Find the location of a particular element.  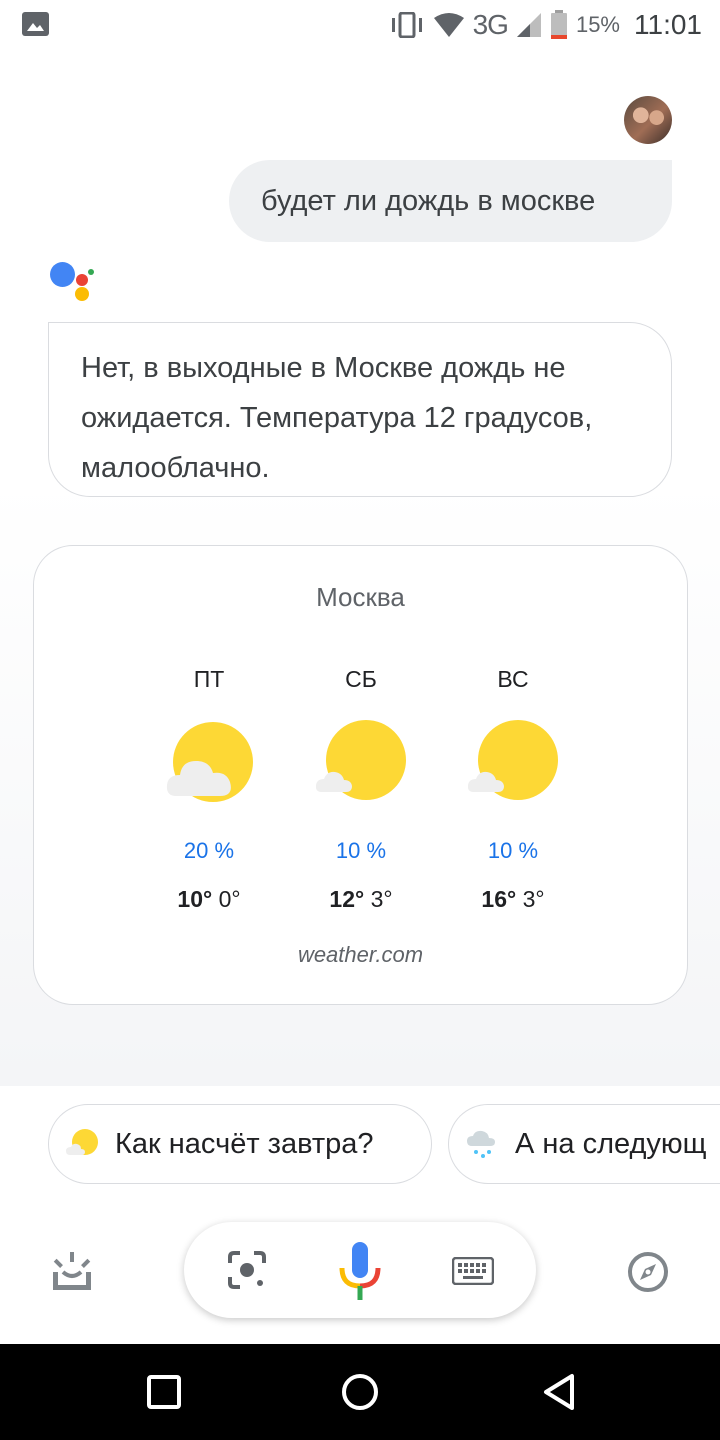

precip-chance: 20 % is located at coordinates (209, 850).